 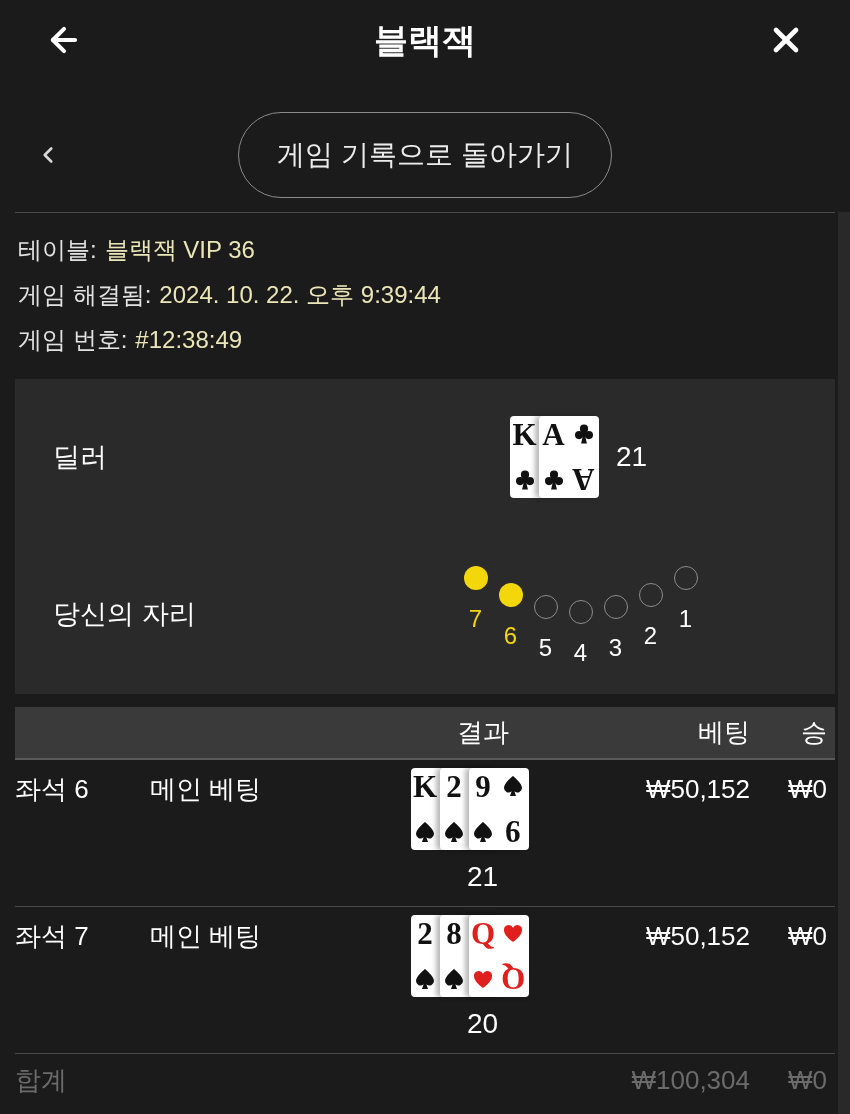 I want to click on seat-cell: 좌석 6, so click(x=52, y=789).